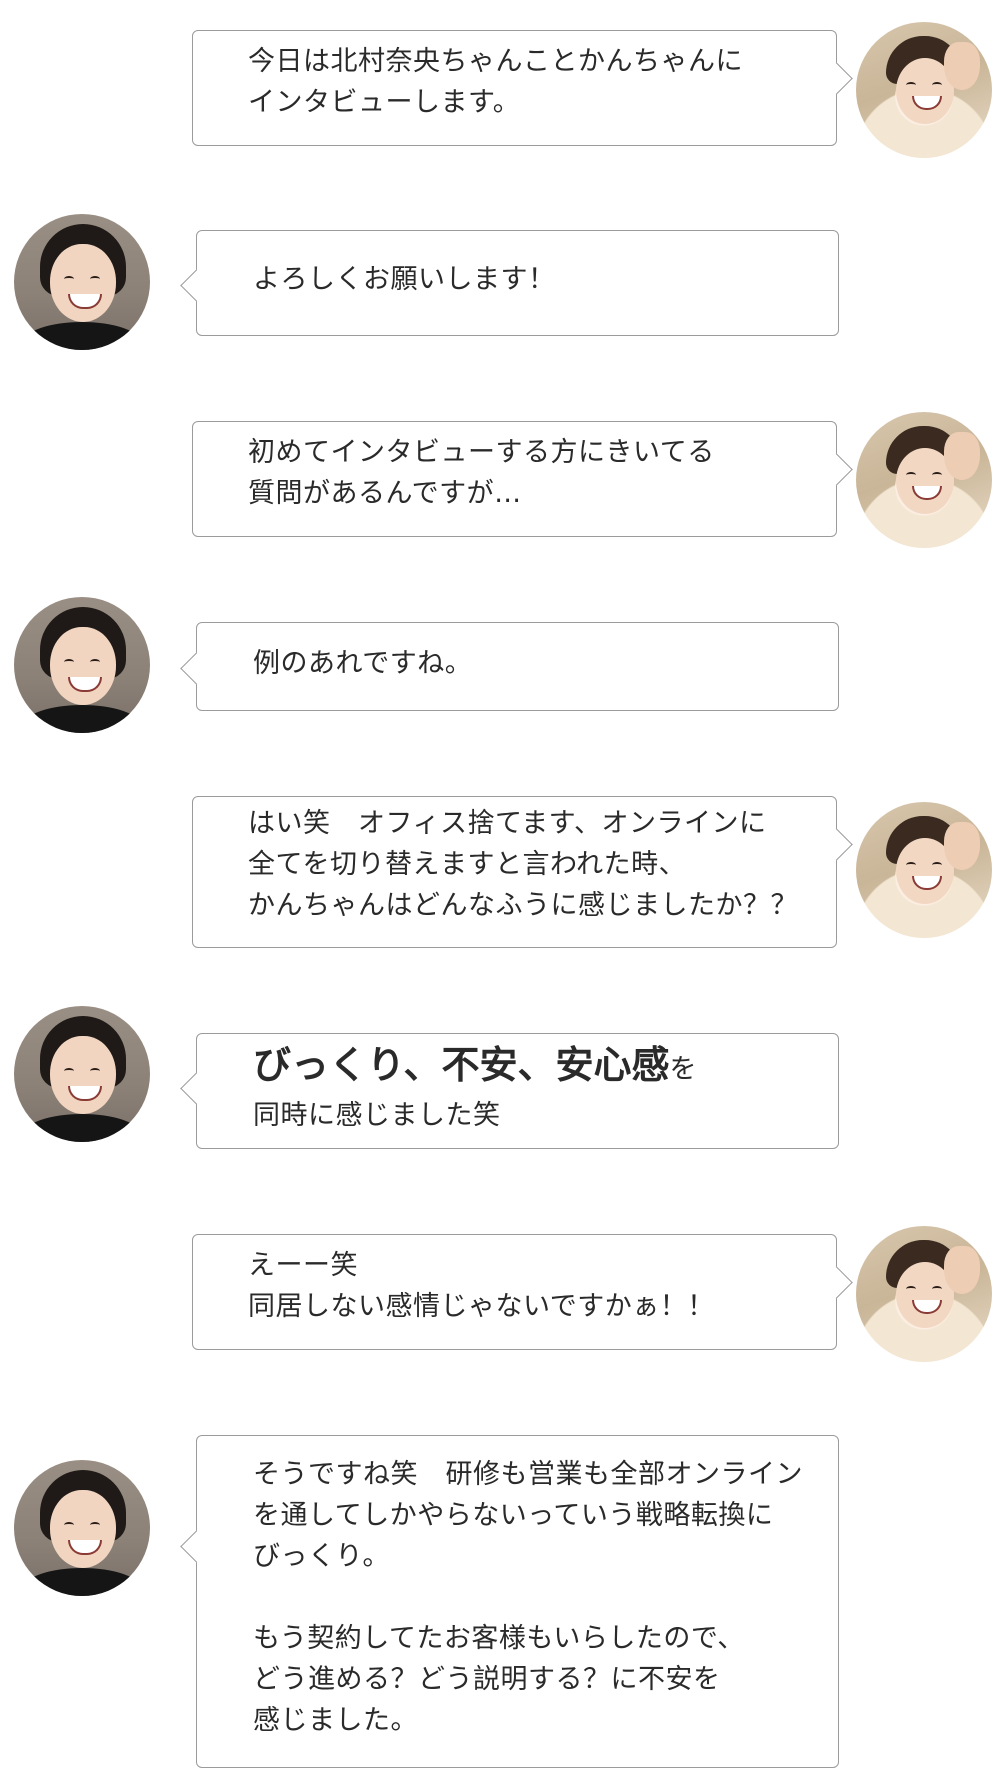 Image resolution: width=1000 pixels, height=1778 pixels. I want to click on message-line: 例のあれですね。, so click(363, 663).